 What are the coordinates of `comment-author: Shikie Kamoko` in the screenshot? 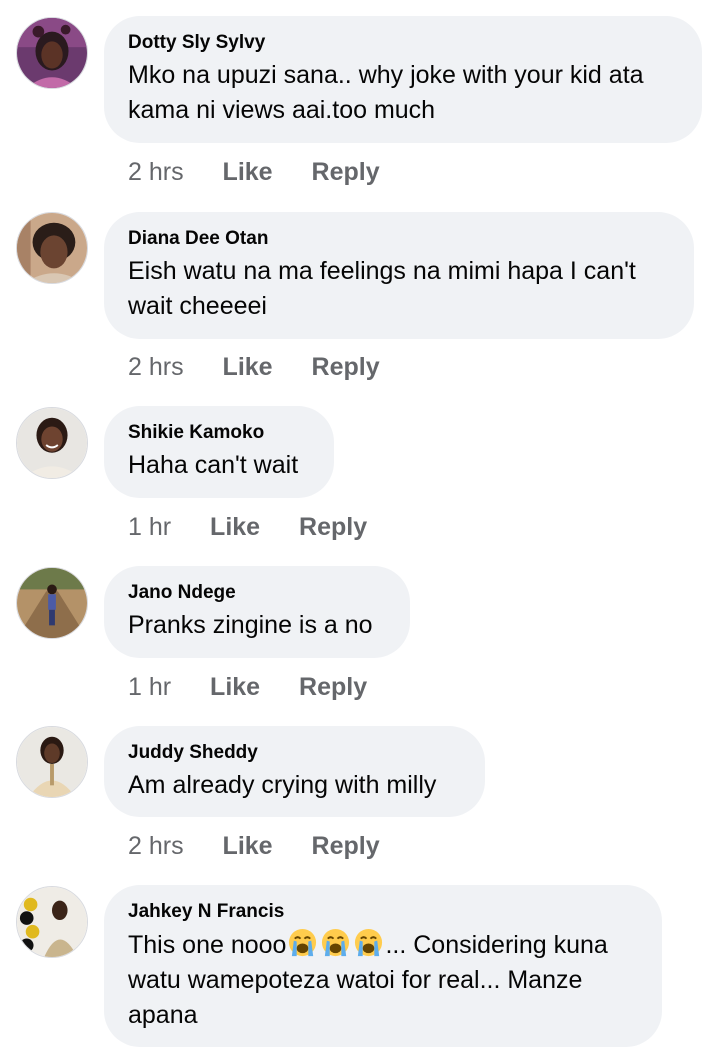 It's located at (219, 433).